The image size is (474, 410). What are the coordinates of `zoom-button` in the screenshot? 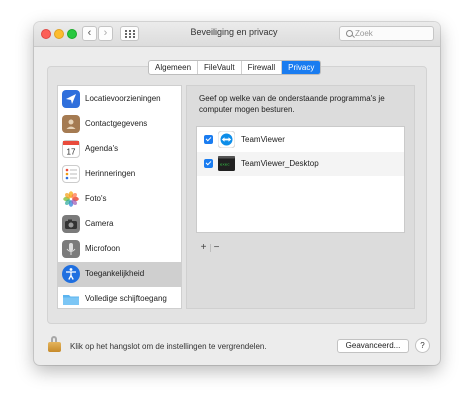 It's located at (72, 34).